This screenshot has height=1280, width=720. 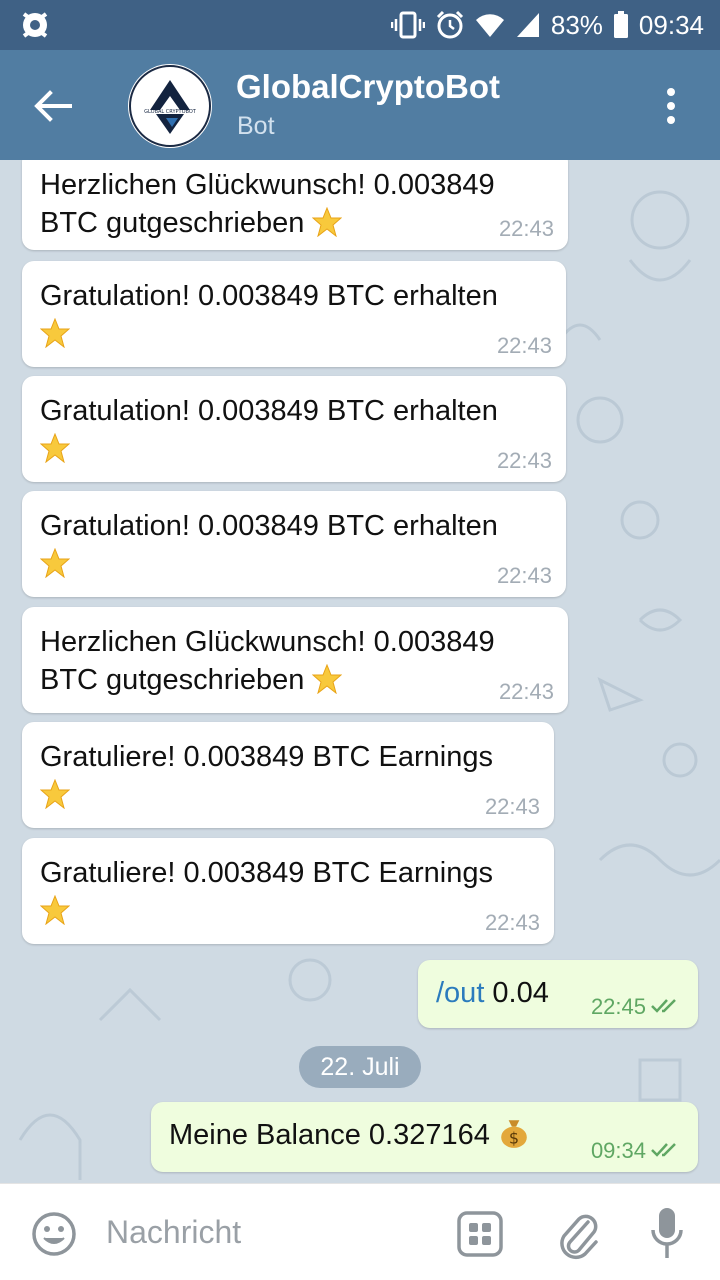 What do you see at coordinates (170, 112) in the screenshot?
I see `avatar-text: GLOBAL CRYPTOBOT` at bounding box center [170, 112].